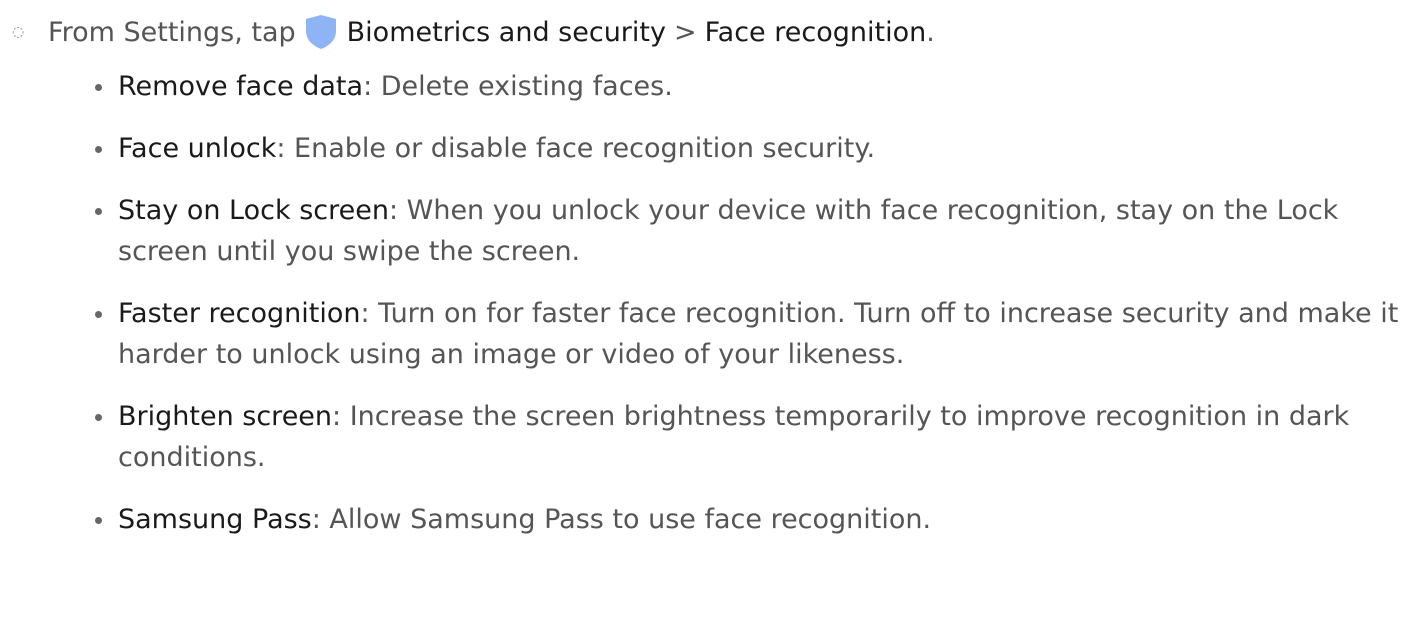  What do you see at coordinates (18, 32) in the screenshot?
I see `step-marker-icon: ◌` at bounding box center [18, 32].